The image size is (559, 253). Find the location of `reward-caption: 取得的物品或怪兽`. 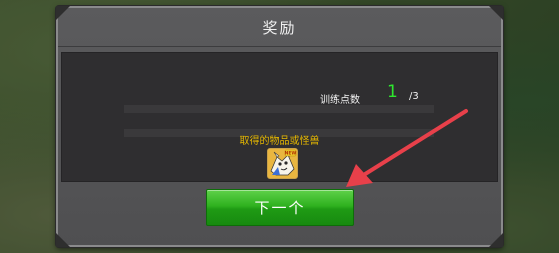

reward-caption: 取得的物品或怪兽 is located at coordinates (279, 141).